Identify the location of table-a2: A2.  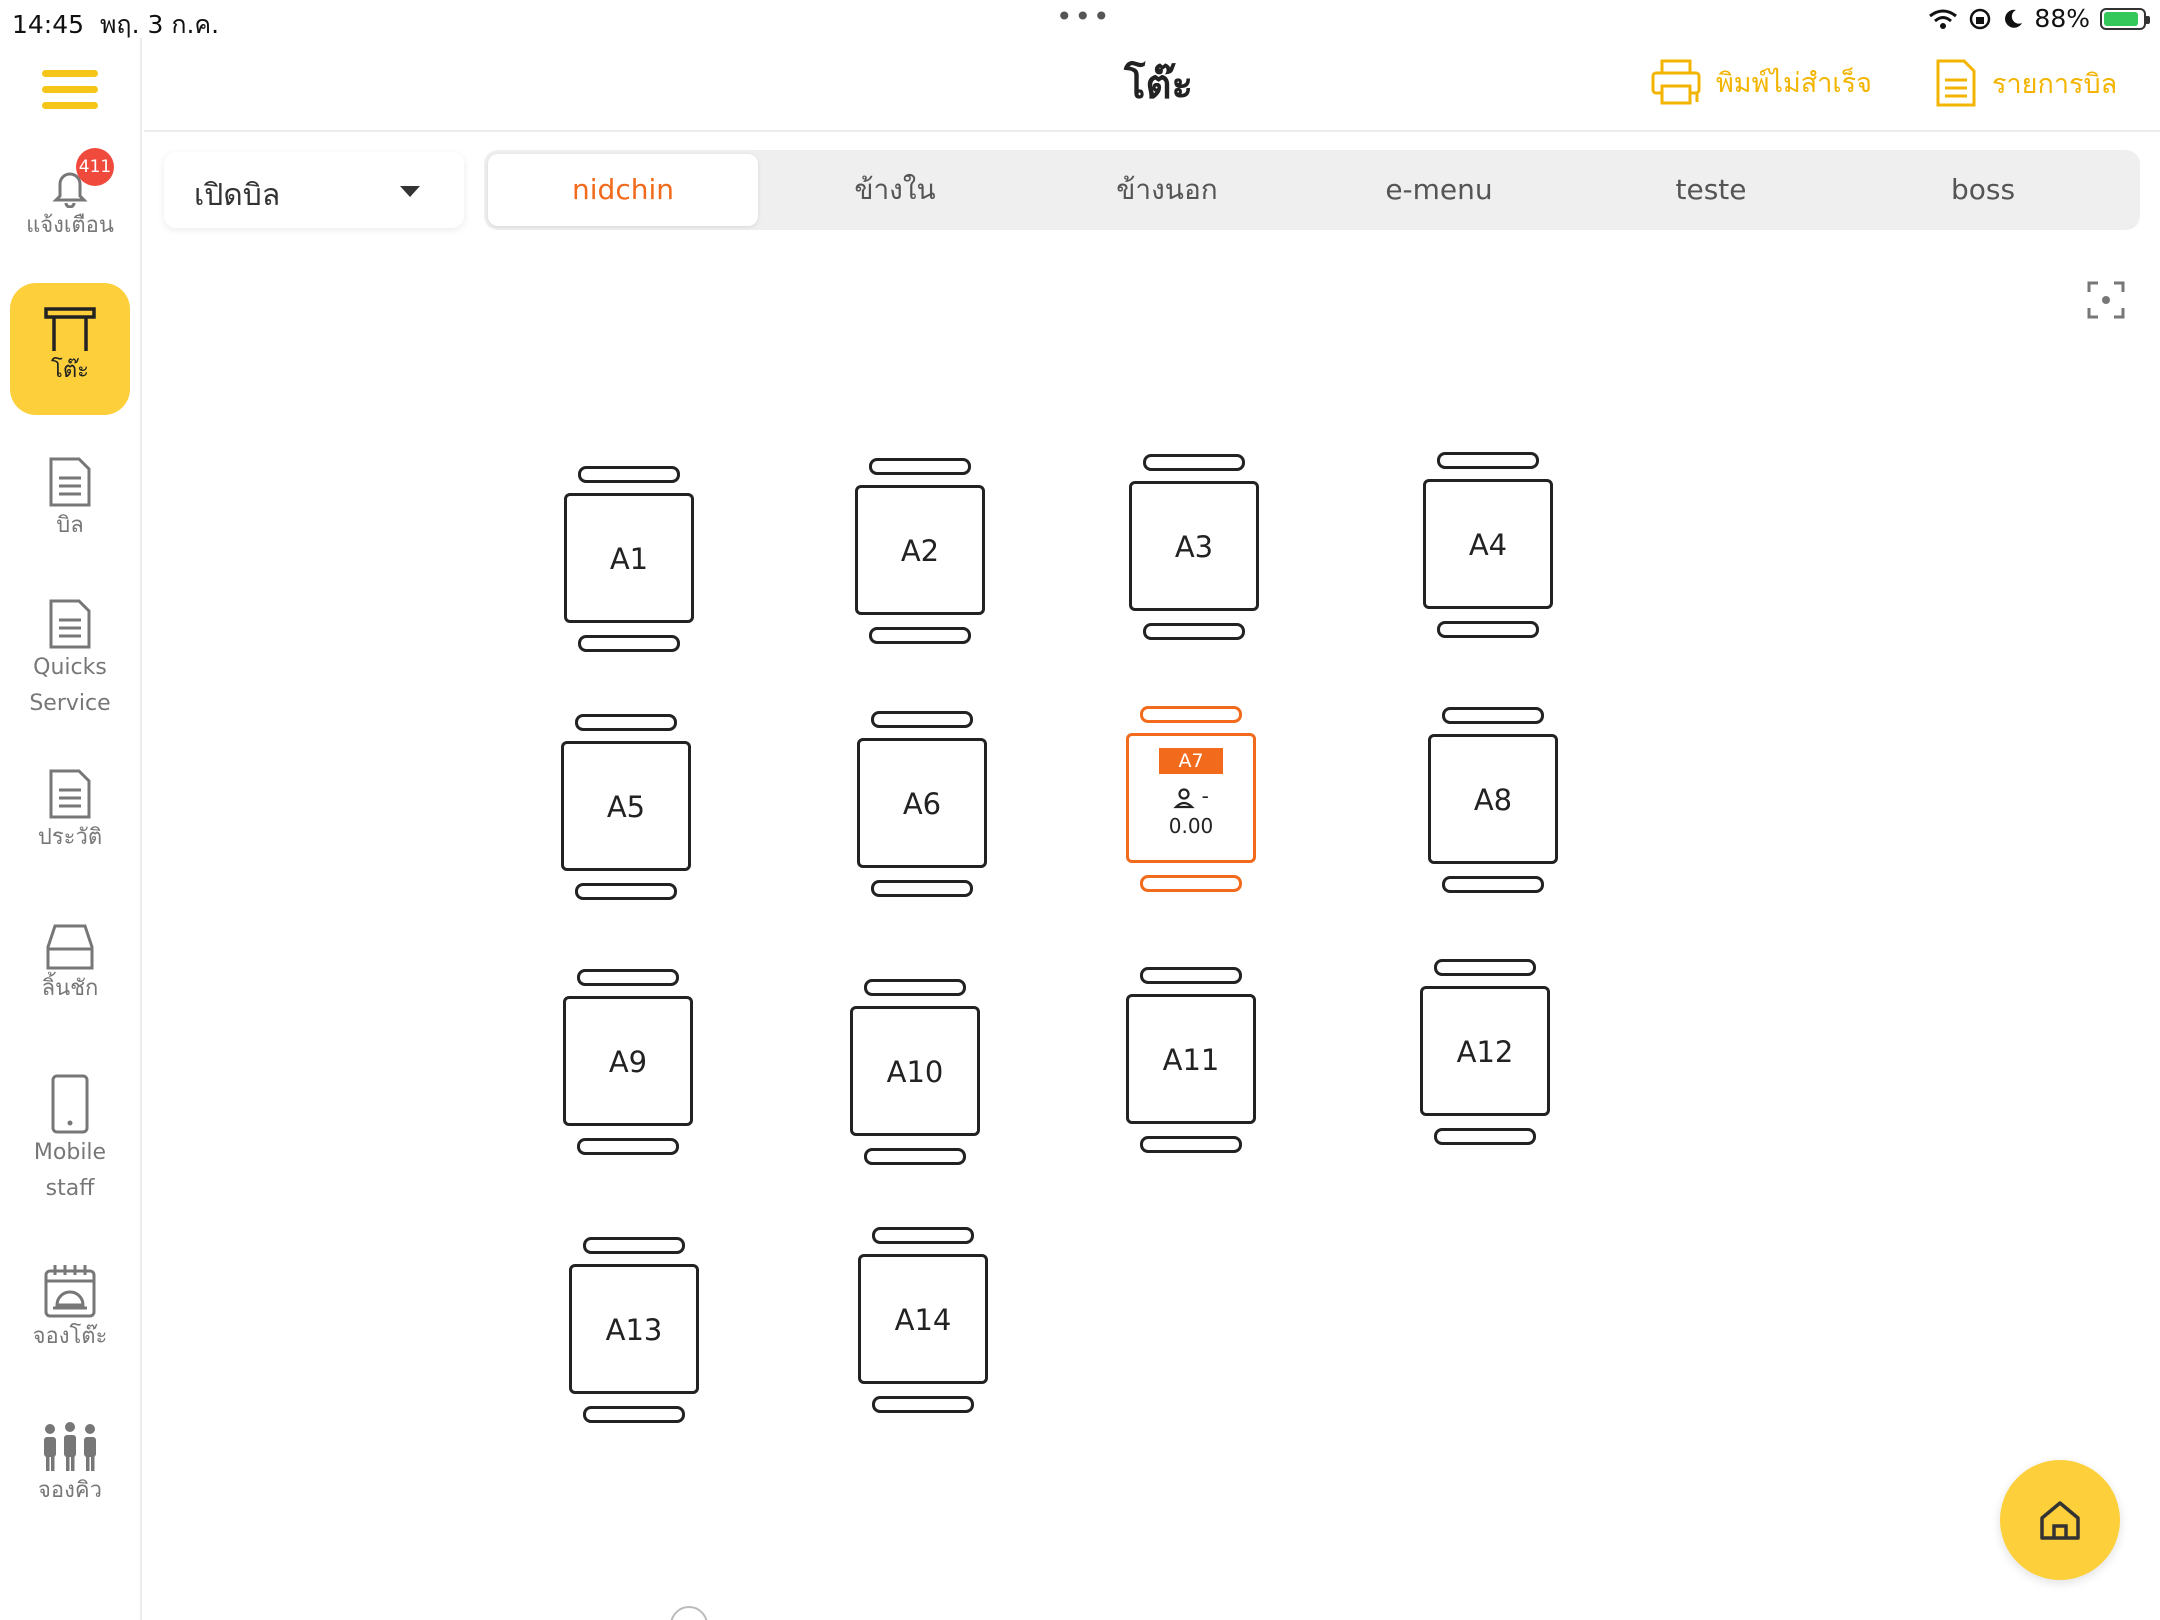
(920, 551).